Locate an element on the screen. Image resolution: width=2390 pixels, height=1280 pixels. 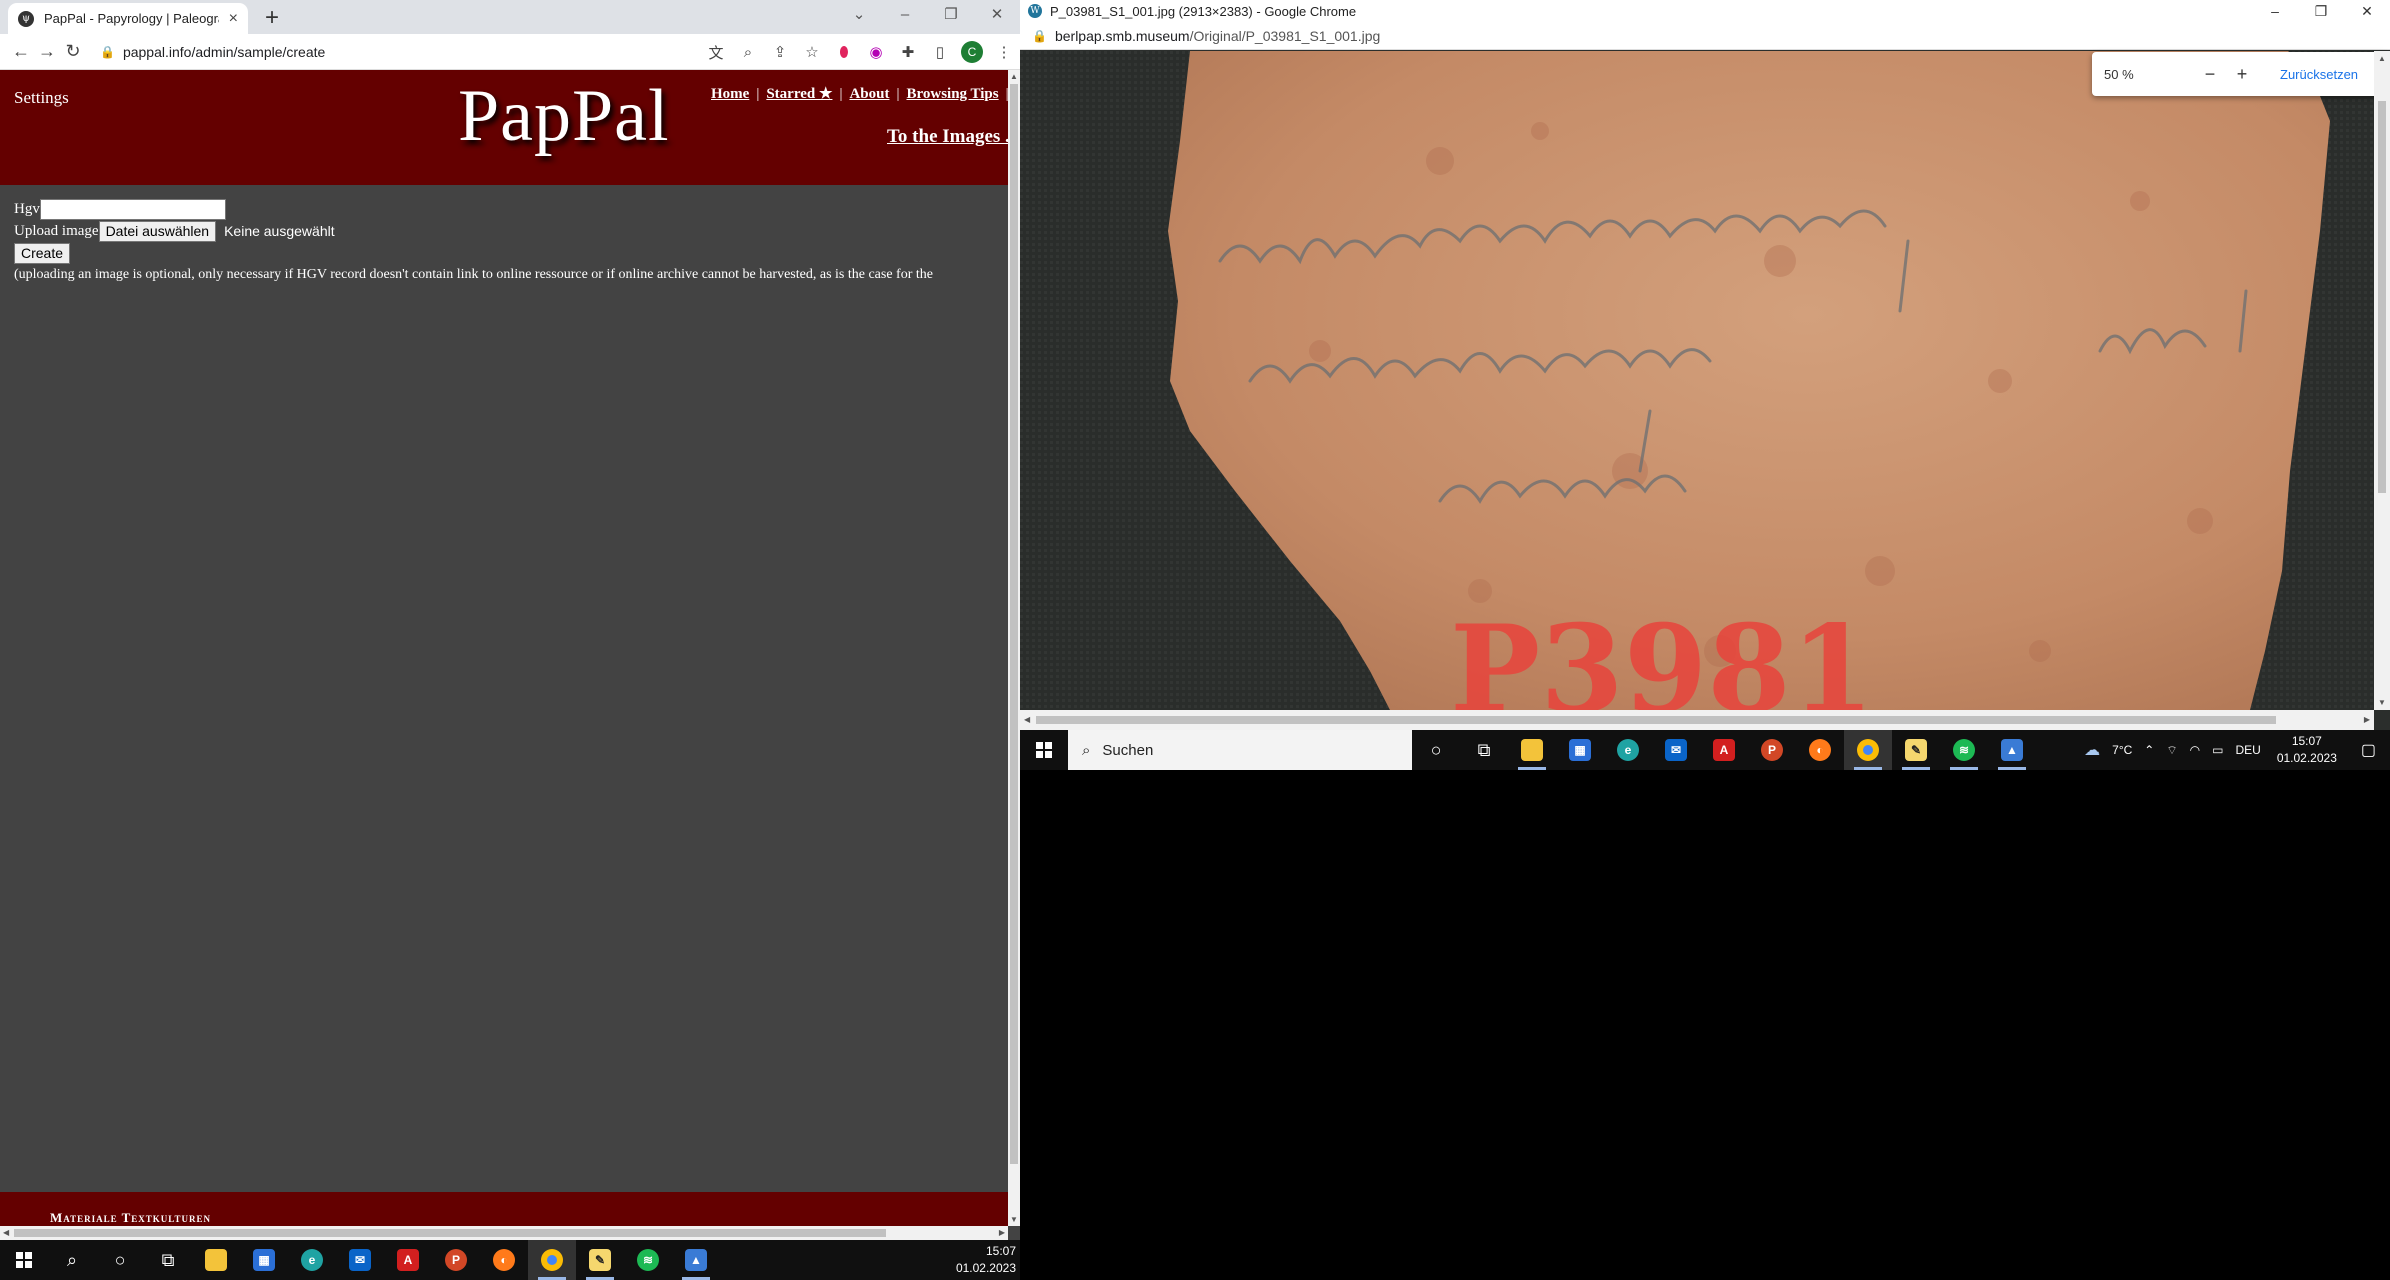
nav-starred: Starred ★ is located at coordinates (799, 94).